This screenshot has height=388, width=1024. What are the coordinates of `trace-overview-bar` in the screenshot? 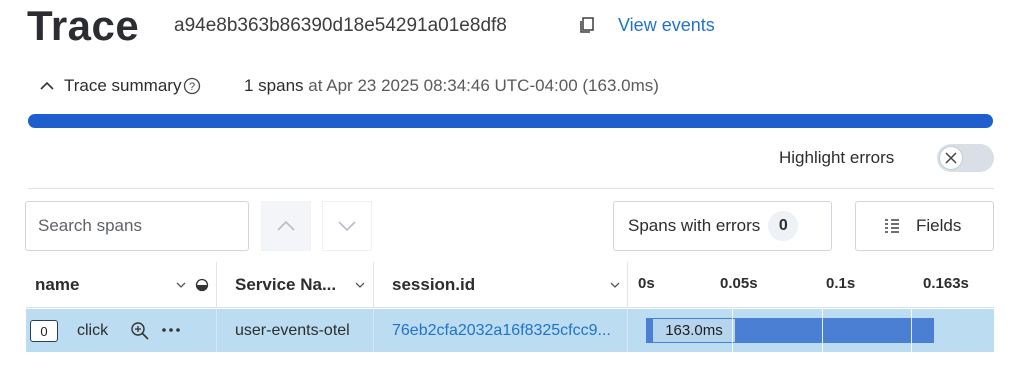 It's located at (510, 121).